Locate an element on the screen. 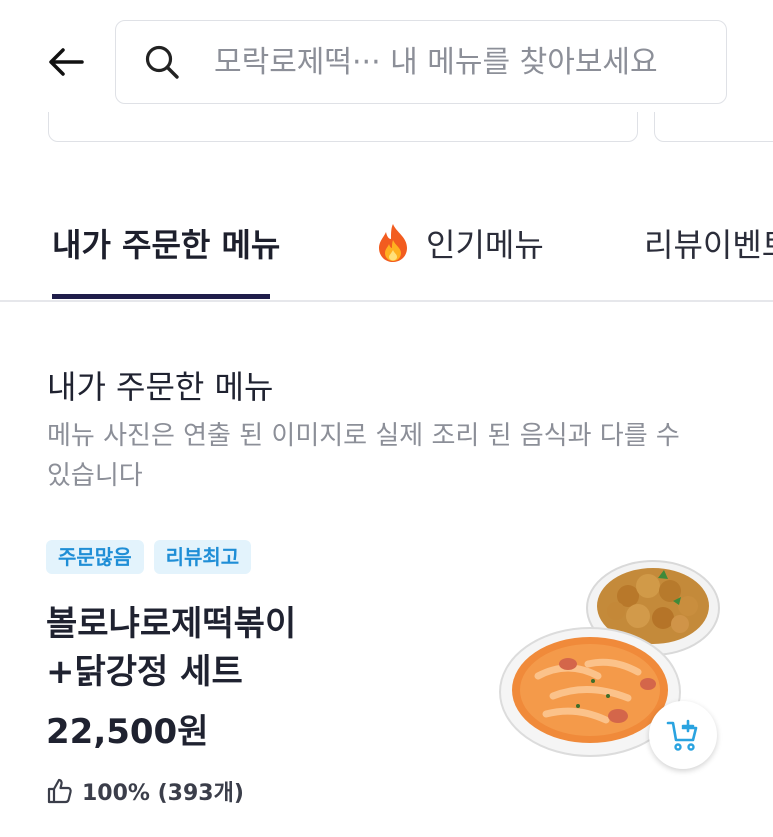  section-description: 메뉴 사진은 연출 된 이미지로 실제 조리 된 음식과 다를 수 있습니다 is located at coordinates (363, 456).